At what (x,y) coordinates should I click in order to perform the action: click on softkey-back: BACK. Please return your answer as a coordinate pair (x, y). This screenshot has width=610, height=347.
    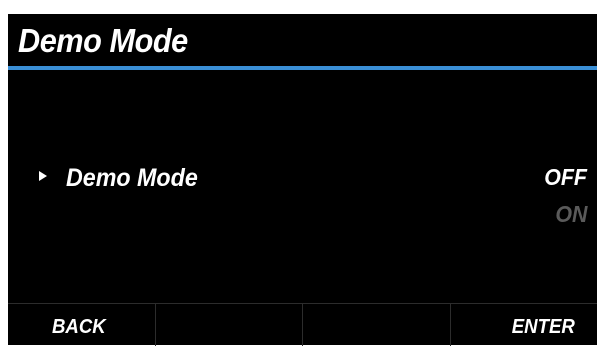
    Looking at the image, I should click on (82, 325).